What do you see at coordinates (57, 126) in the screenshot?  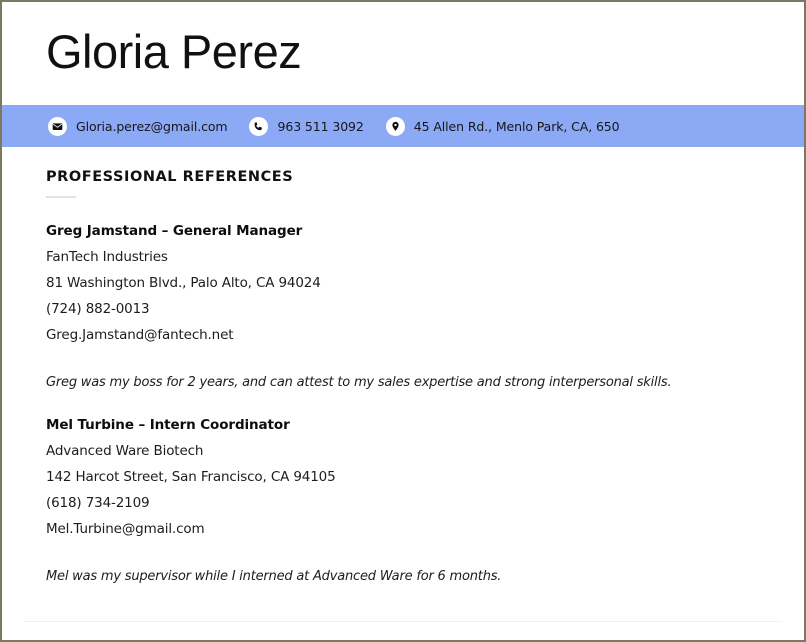 I see `envelope-icon` at bounding box center [57, 126].